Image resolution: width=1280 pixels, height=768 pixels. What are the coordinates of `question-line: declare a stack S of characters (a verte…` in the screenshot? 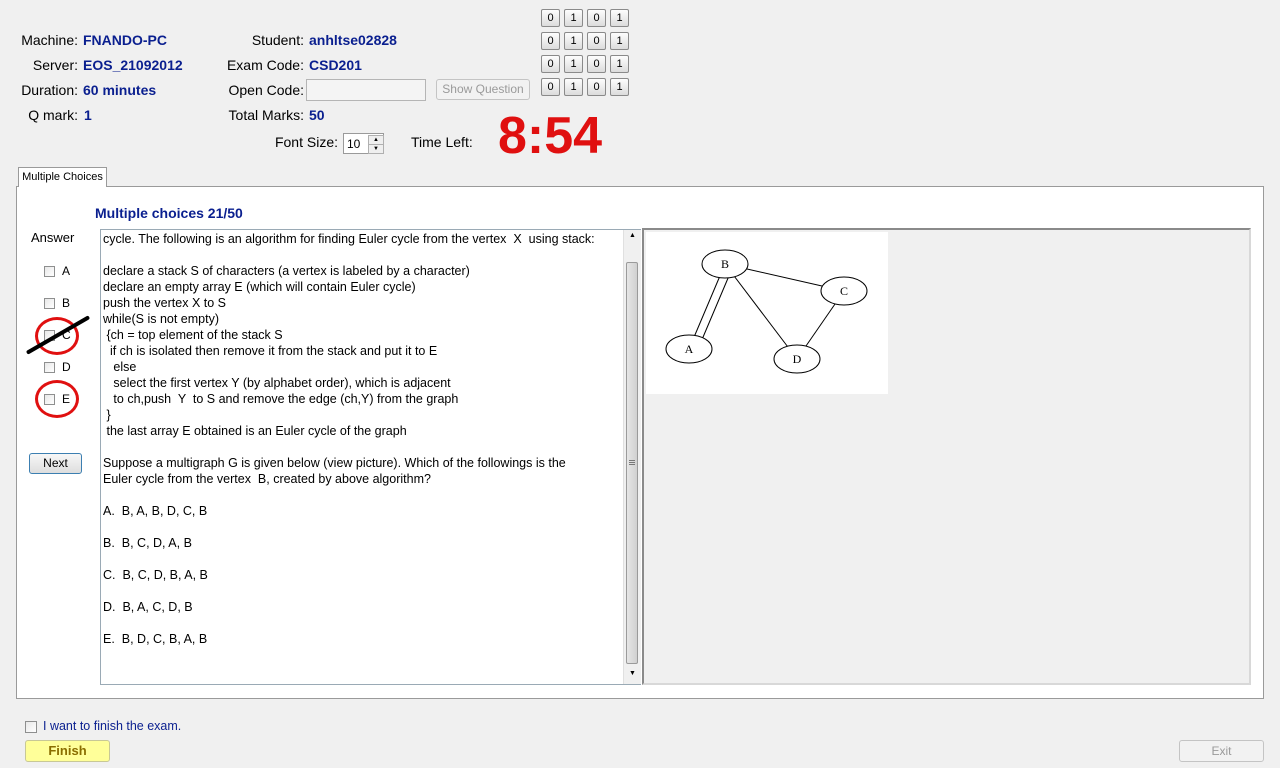 It's located at (286, 271).